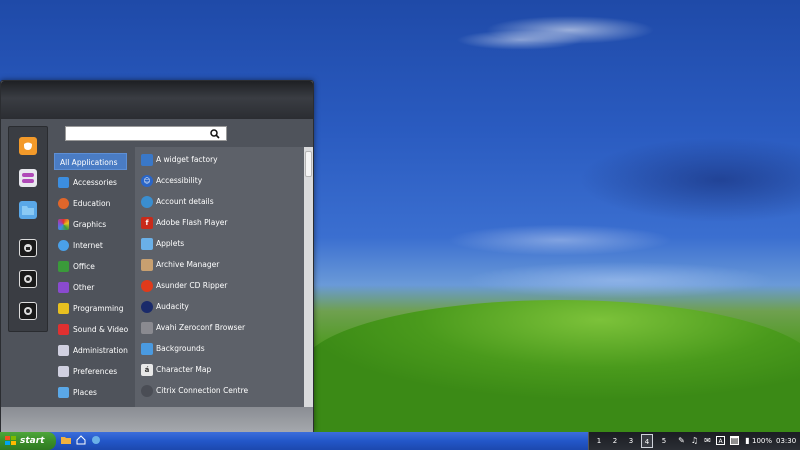 The width and height of the screenshot is (800, 450). I want to click on category-label: Graphics, so click(90, 224).